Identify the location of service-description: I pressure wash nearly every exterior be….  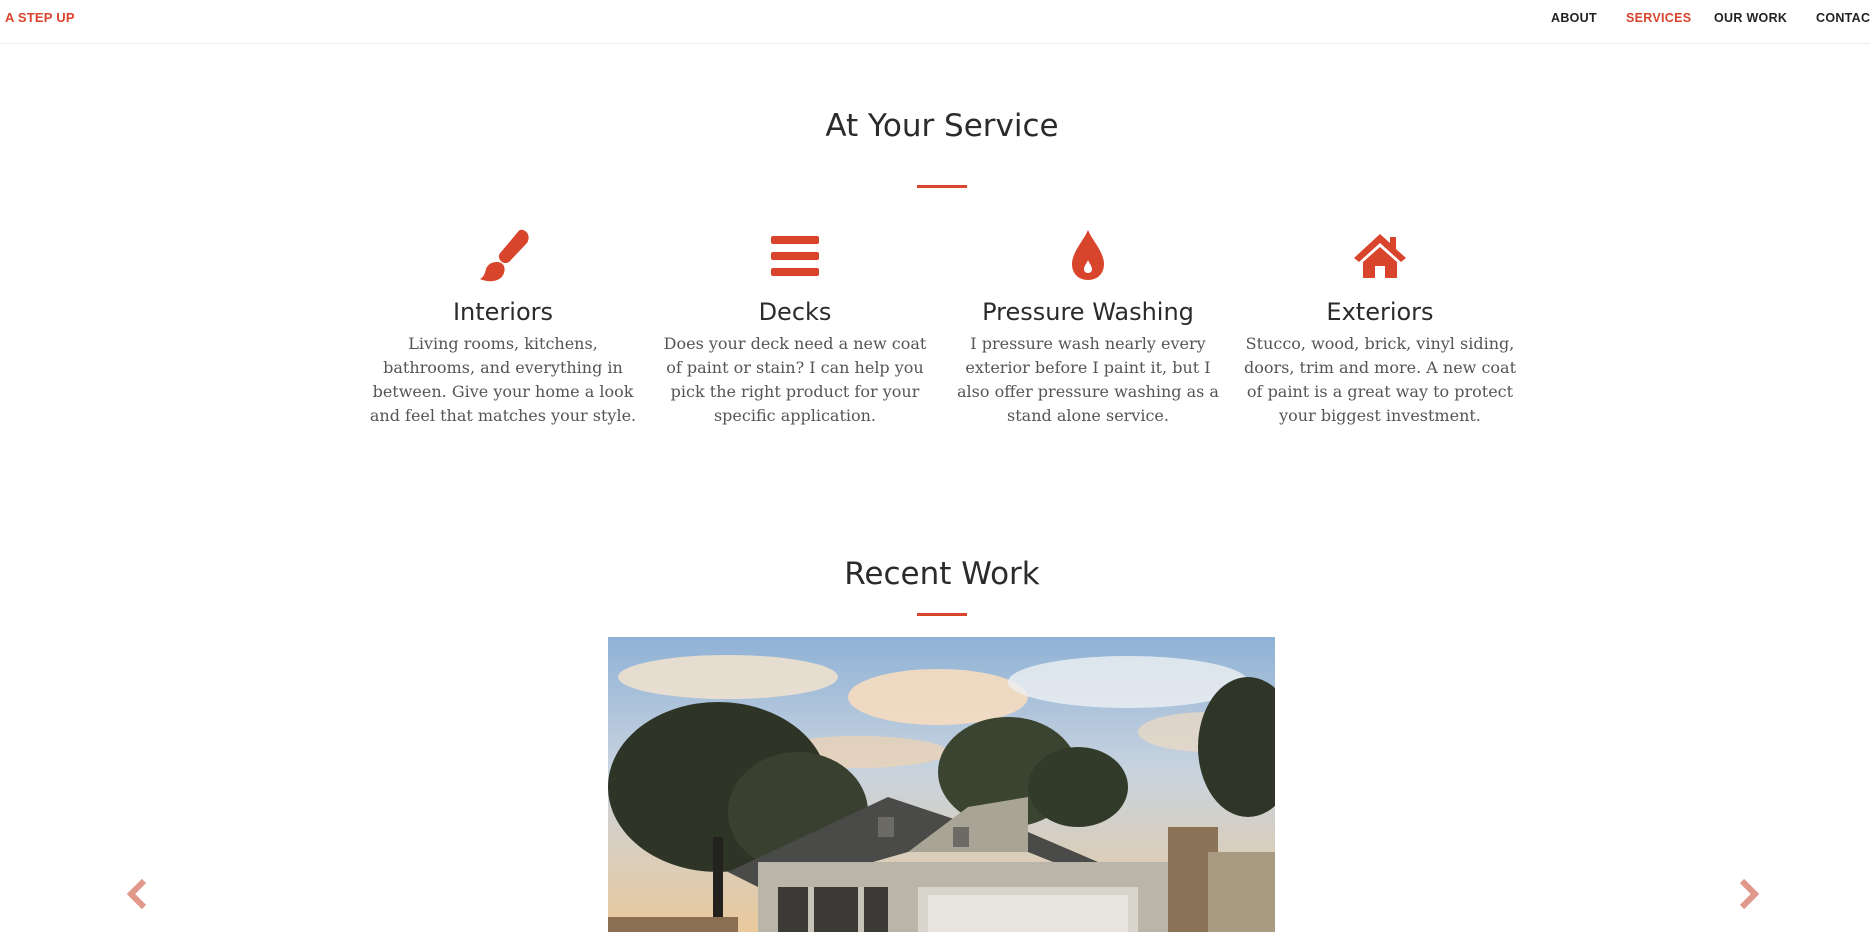
(1088, 379).